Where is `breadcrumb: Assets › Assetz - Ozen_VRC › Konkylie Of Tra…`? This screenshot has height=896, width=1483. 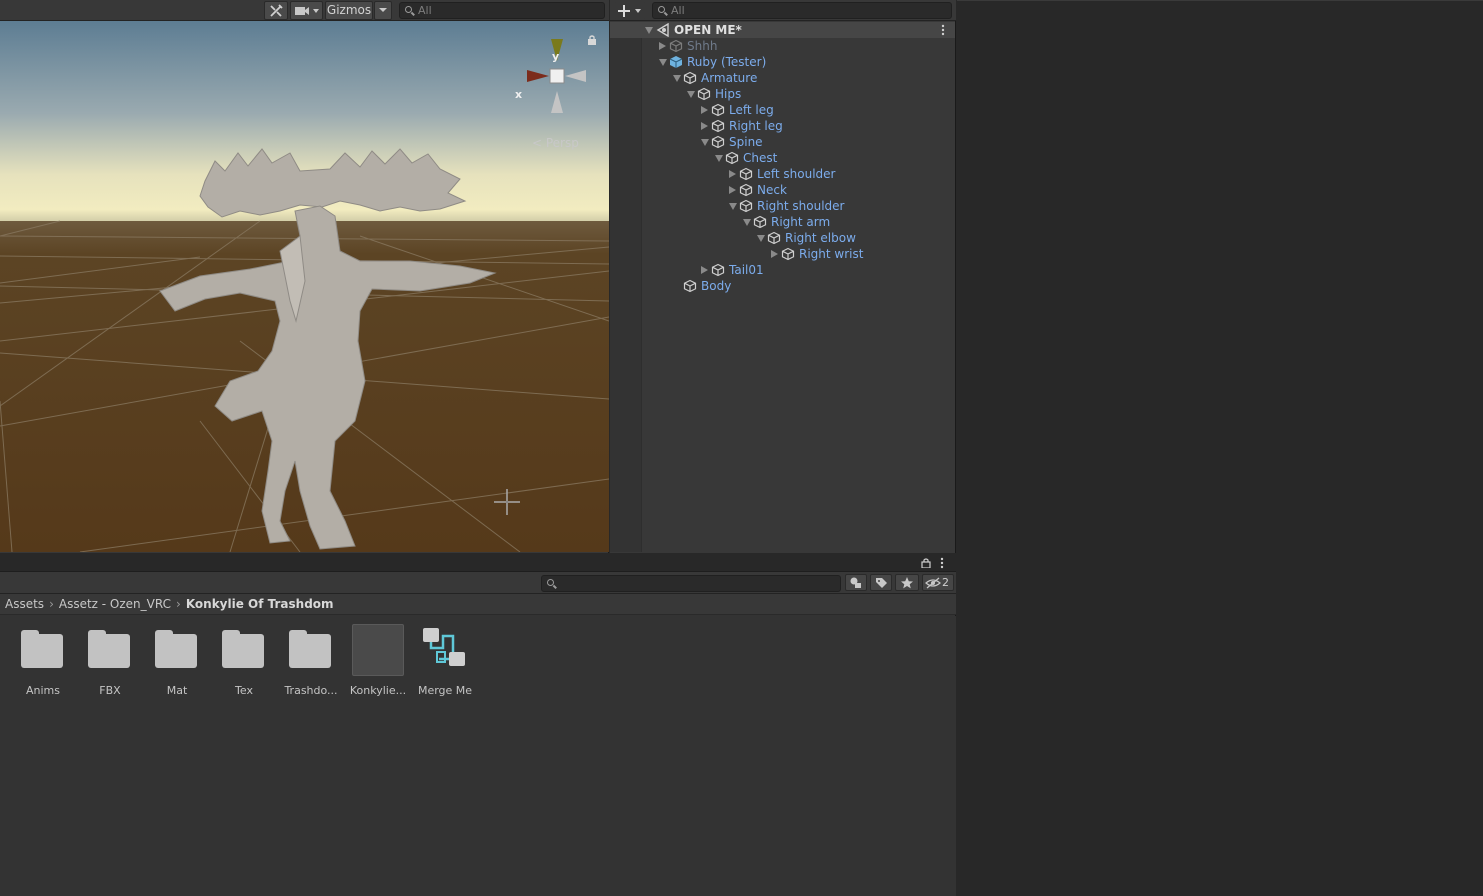
breadcrumb: Assets › Assetz - Ozen_VRC › Konkylie Of Tra… is located at coordinates (169, 604).